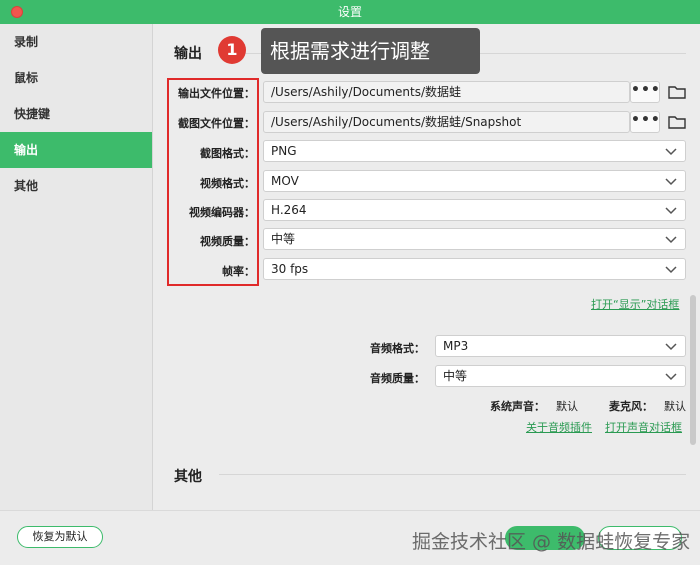  What do you see at coordinates (551, 542) in the screenshot?
I see `watermark: 掘金技术社区 @ 数据蛙恢复专家` at bounding box center [551, 542].